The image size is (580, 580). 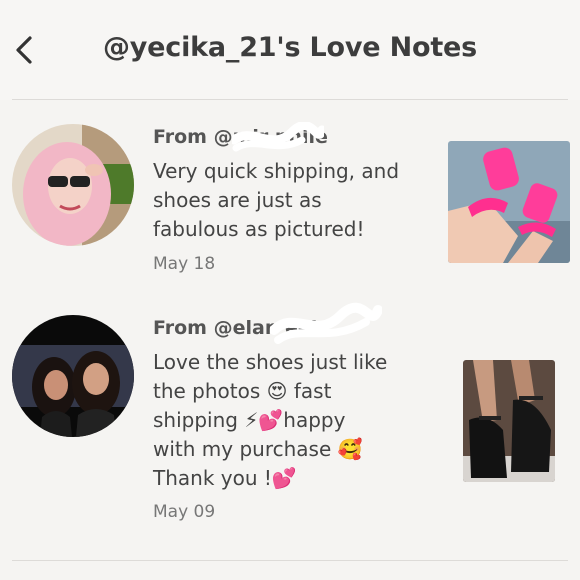 What do you see at coordinates (290, 560) in the screenshot?
I see `list-divider` at bounding box center [290, 560].